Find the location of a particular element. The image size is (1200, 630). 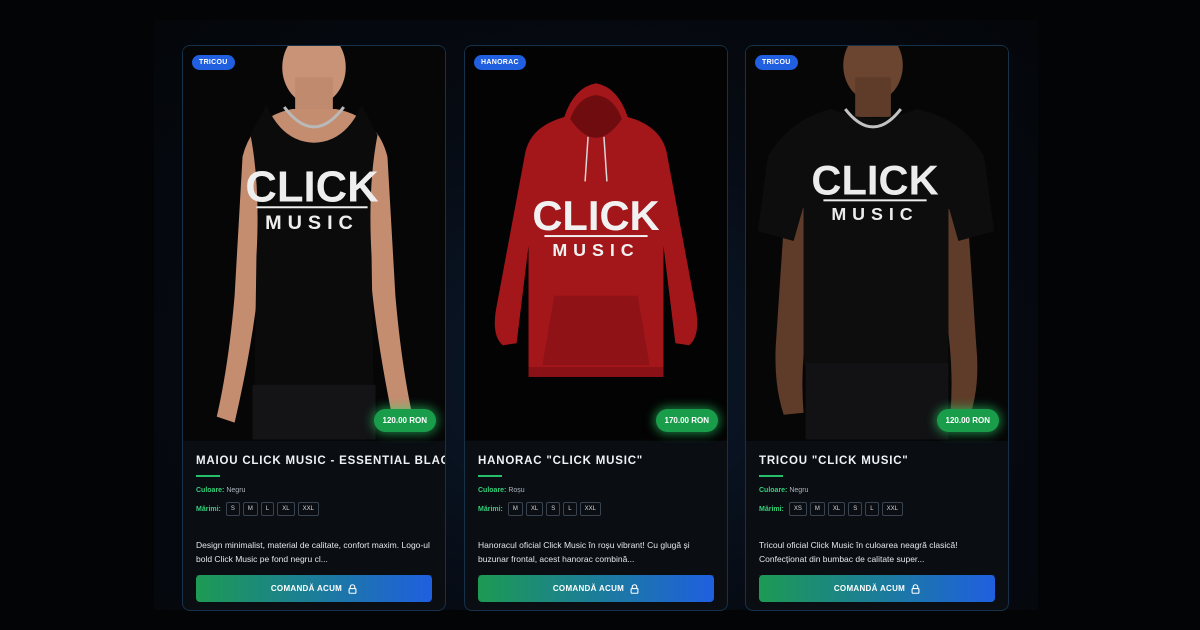

price-badge: 170.00 RON is located at coordinates (686, 420).